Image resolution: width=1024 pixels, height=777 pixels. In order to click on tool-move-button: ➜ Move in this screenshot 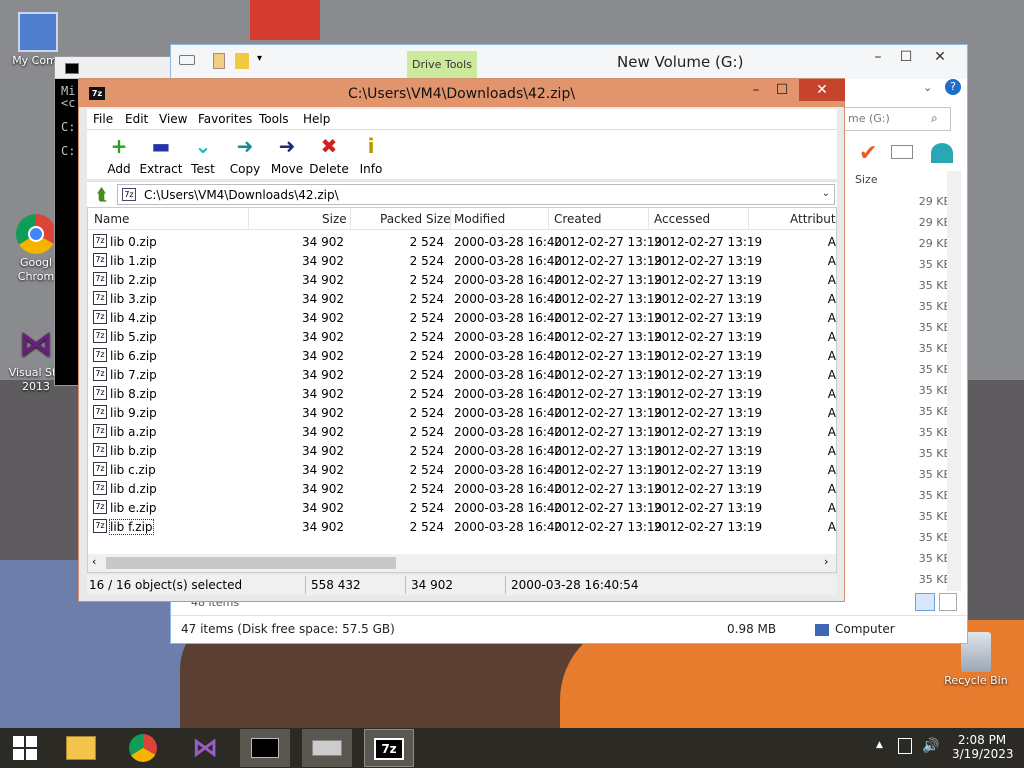, I will do `click(287, 155)`.